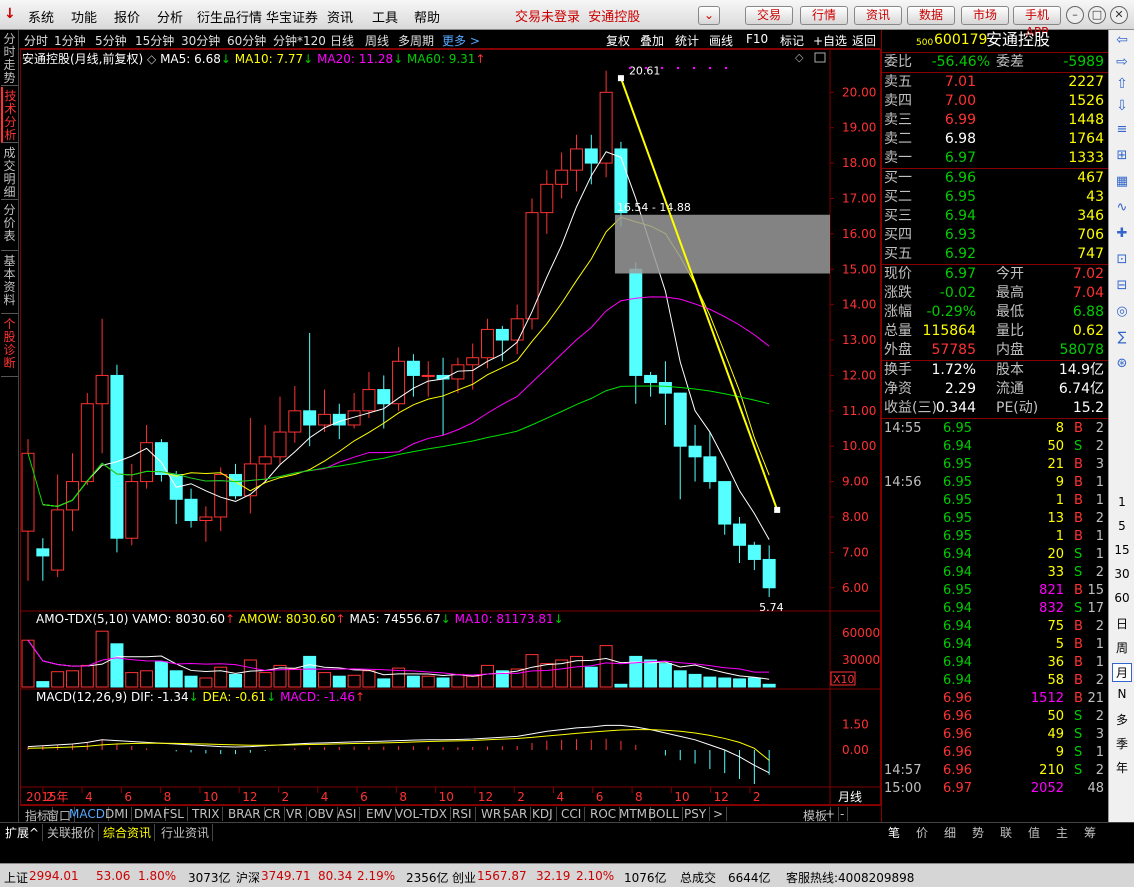  What do you see at coordinates (1122, 62) in the screenshot?
I see `tool-forward-icon: ⇨` at bounding box center [1122, 62].